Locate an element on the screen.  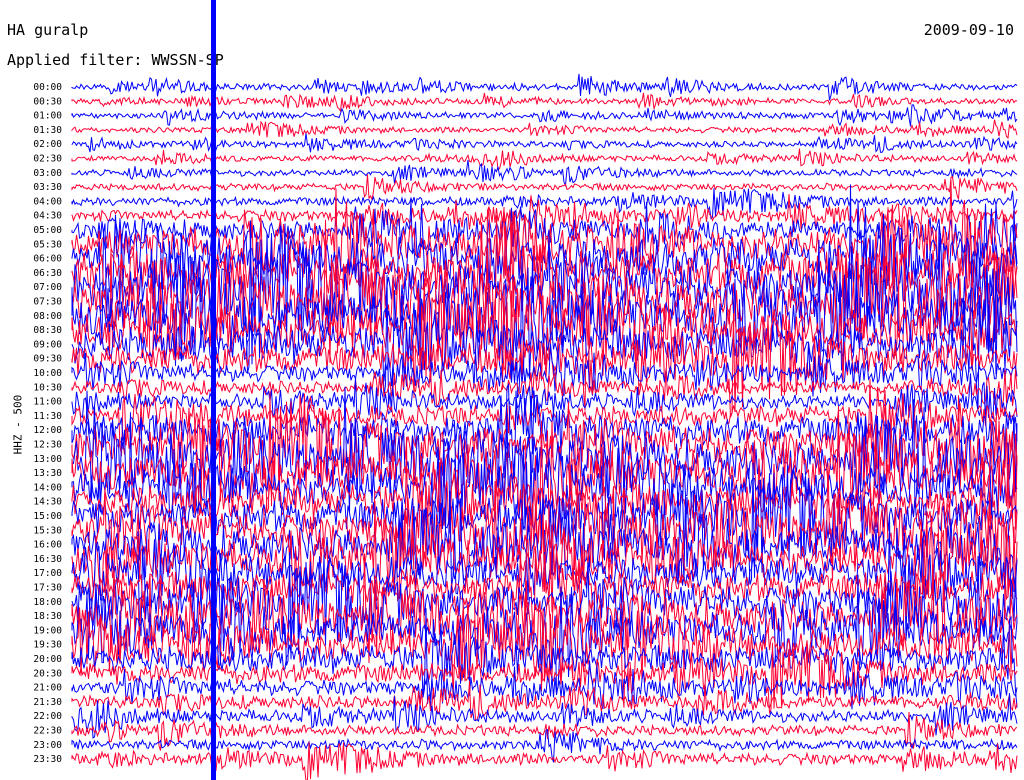
row-label: 20:30 is located at coordinates (47, 673).